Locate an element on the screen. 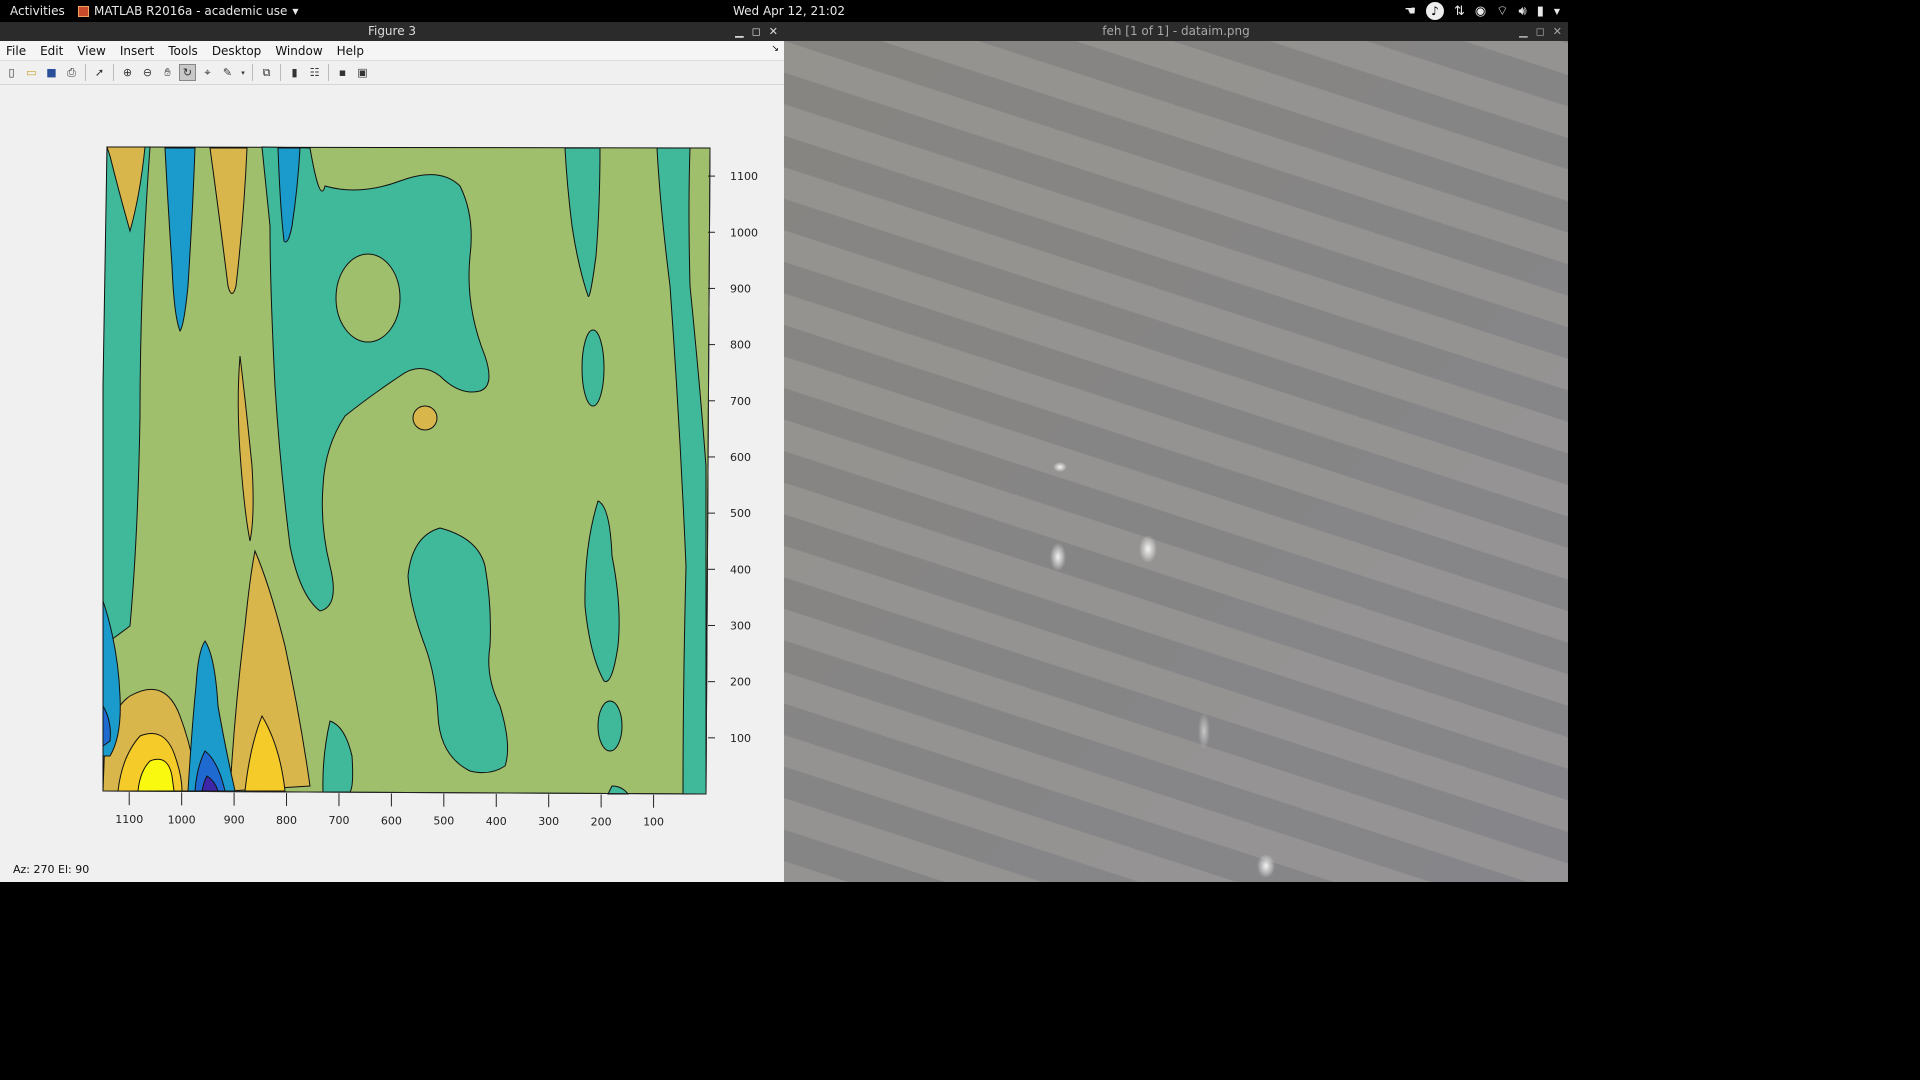 The image size is (1920, 1080). y-tick-label: 400 is located at coordinates (740, 569).